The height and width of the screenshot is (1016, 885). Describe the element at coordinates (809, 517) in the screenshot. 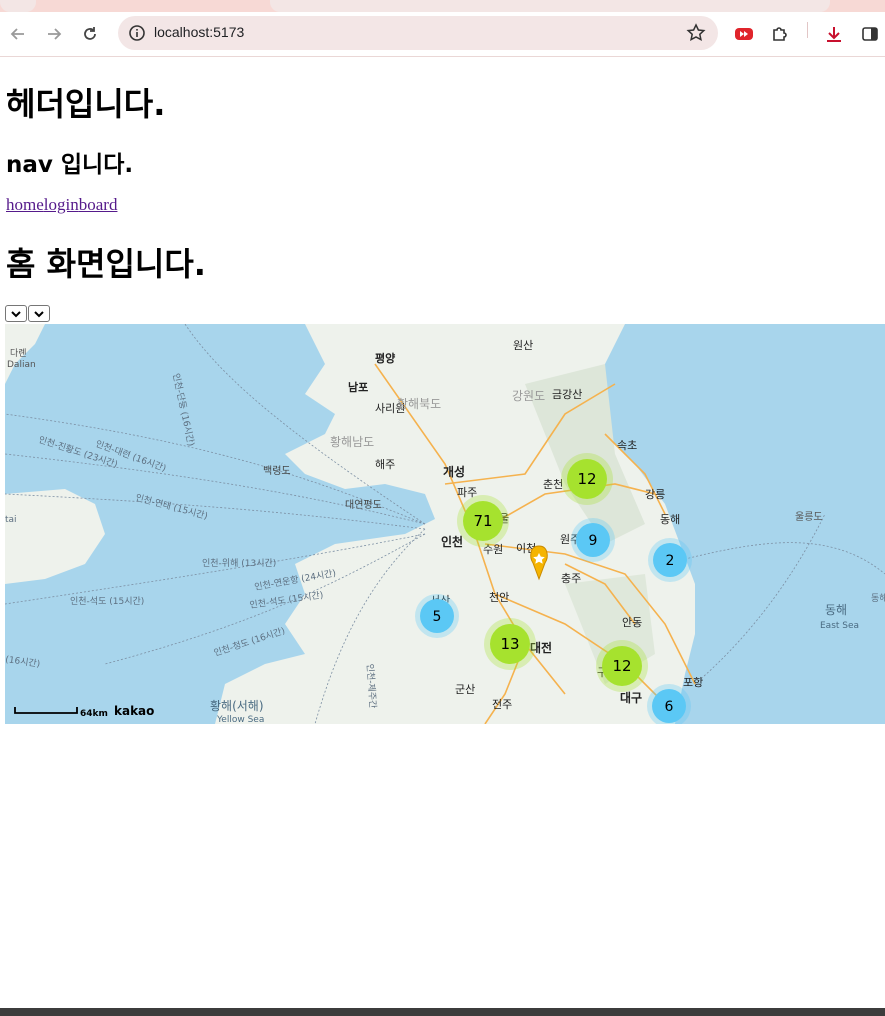

I see `label-ulleungdo: 울릉도` at that location.